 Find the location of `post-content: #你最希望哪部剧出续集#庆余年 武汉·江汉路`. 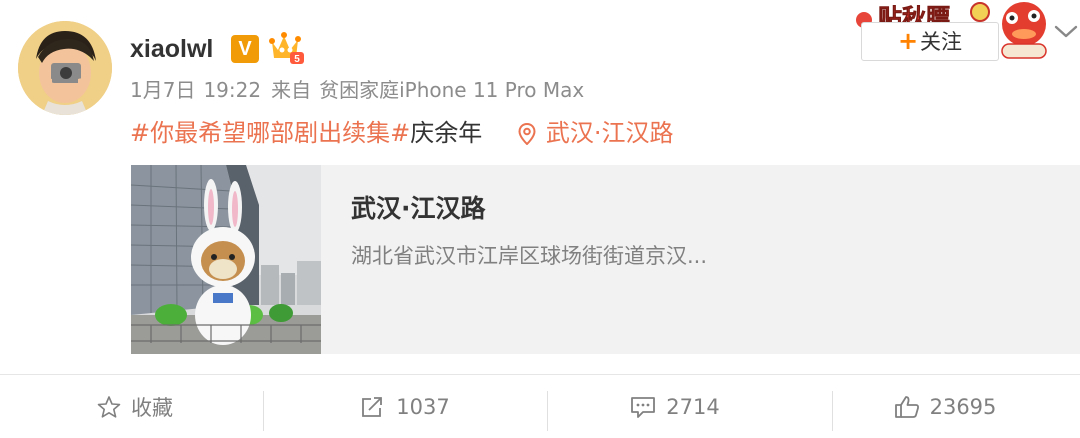

post-content: #你最希望哪部剧出续集#庆余年 武汉·江汉路 is located at coordinates (402, 133).